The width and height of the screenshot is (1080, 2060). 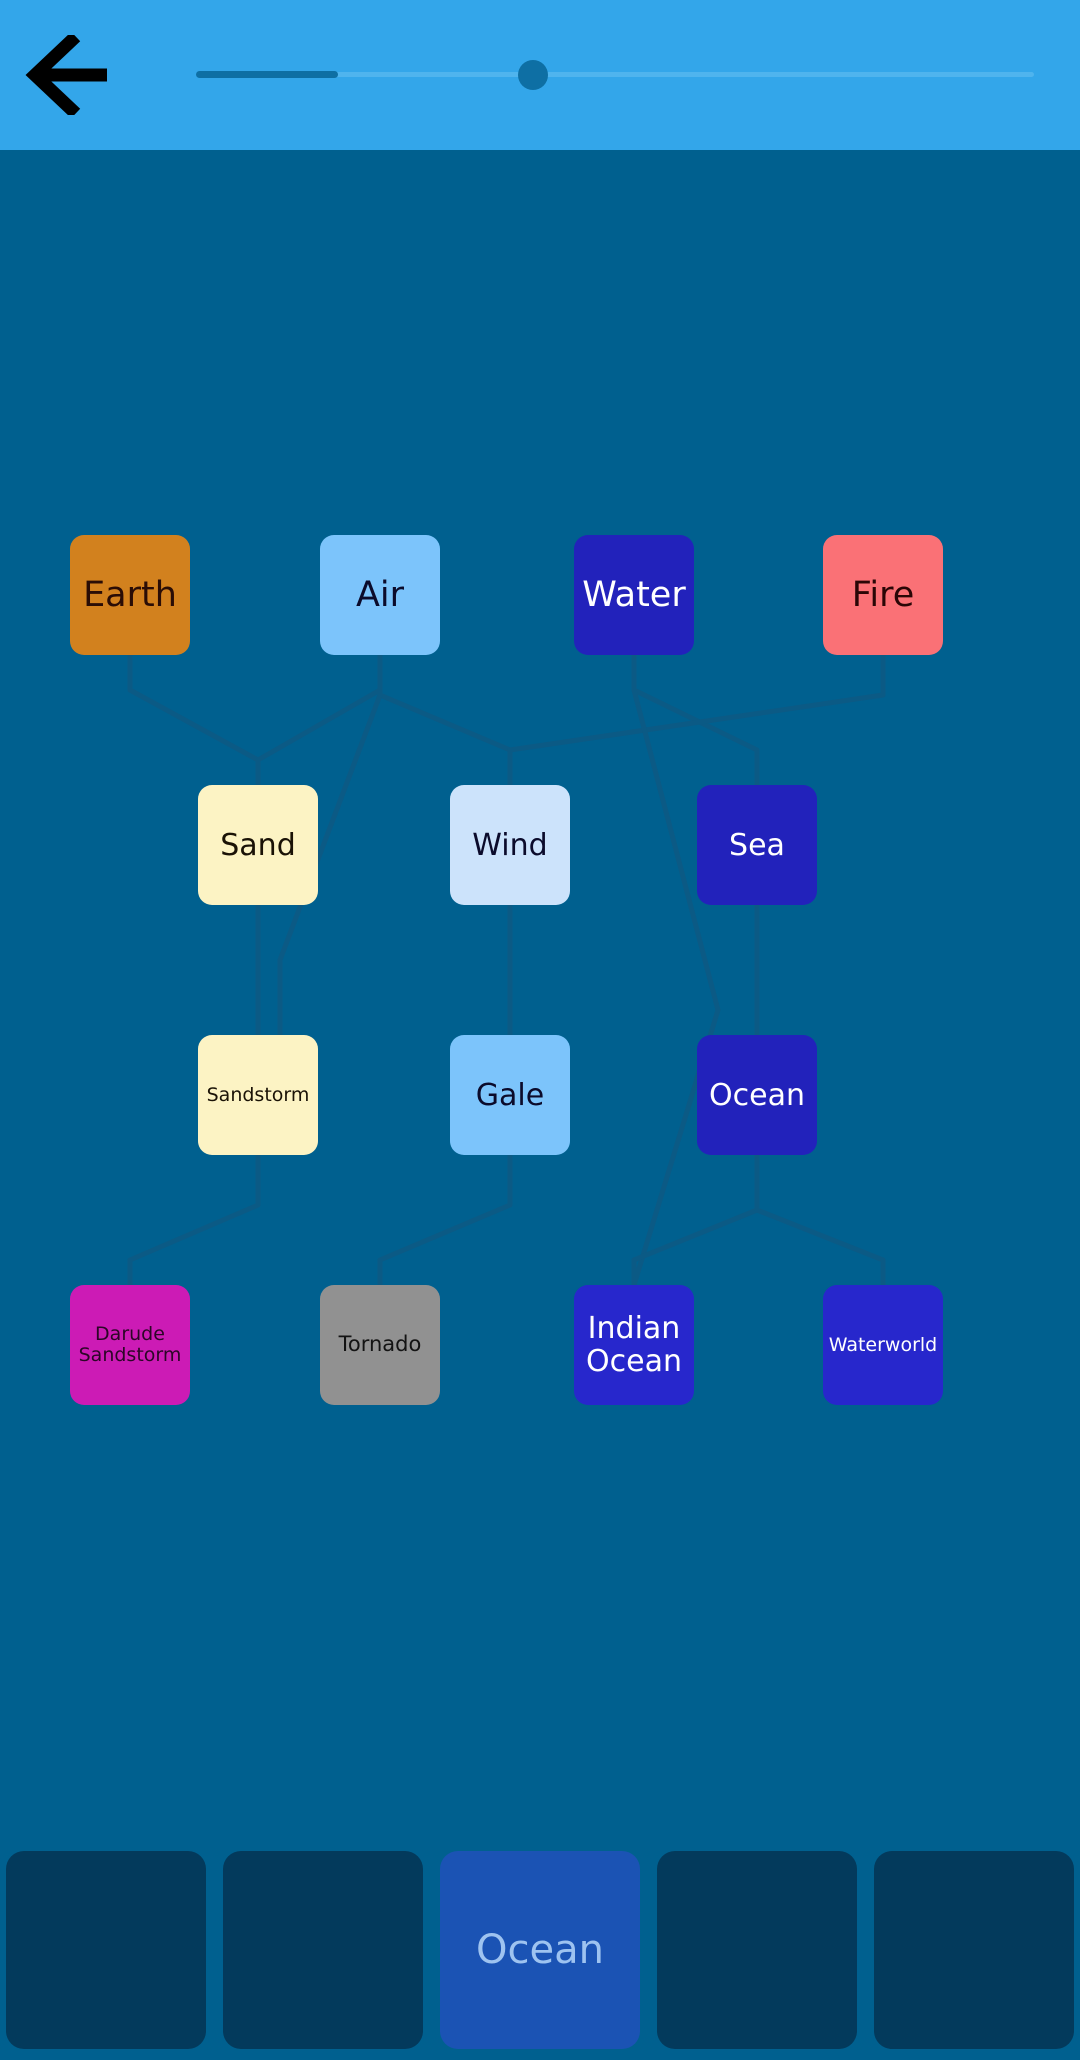 I want to click on top-bar, so click(x=540, y=75).